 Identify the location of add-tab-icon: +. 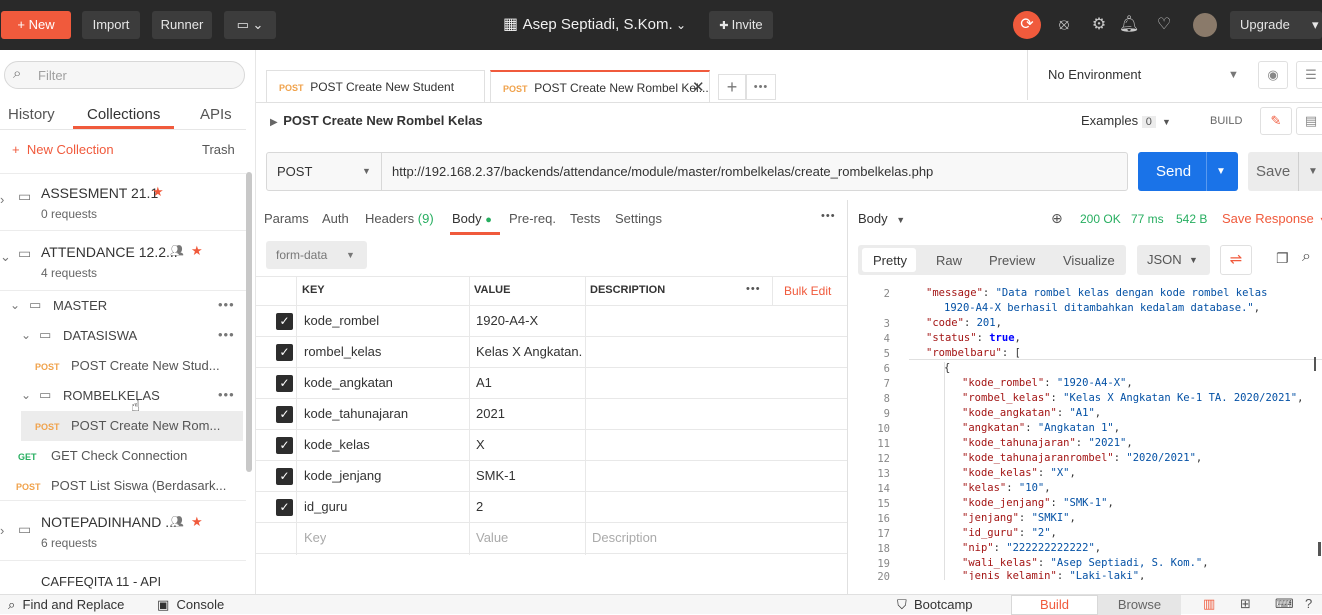
(732, 87).